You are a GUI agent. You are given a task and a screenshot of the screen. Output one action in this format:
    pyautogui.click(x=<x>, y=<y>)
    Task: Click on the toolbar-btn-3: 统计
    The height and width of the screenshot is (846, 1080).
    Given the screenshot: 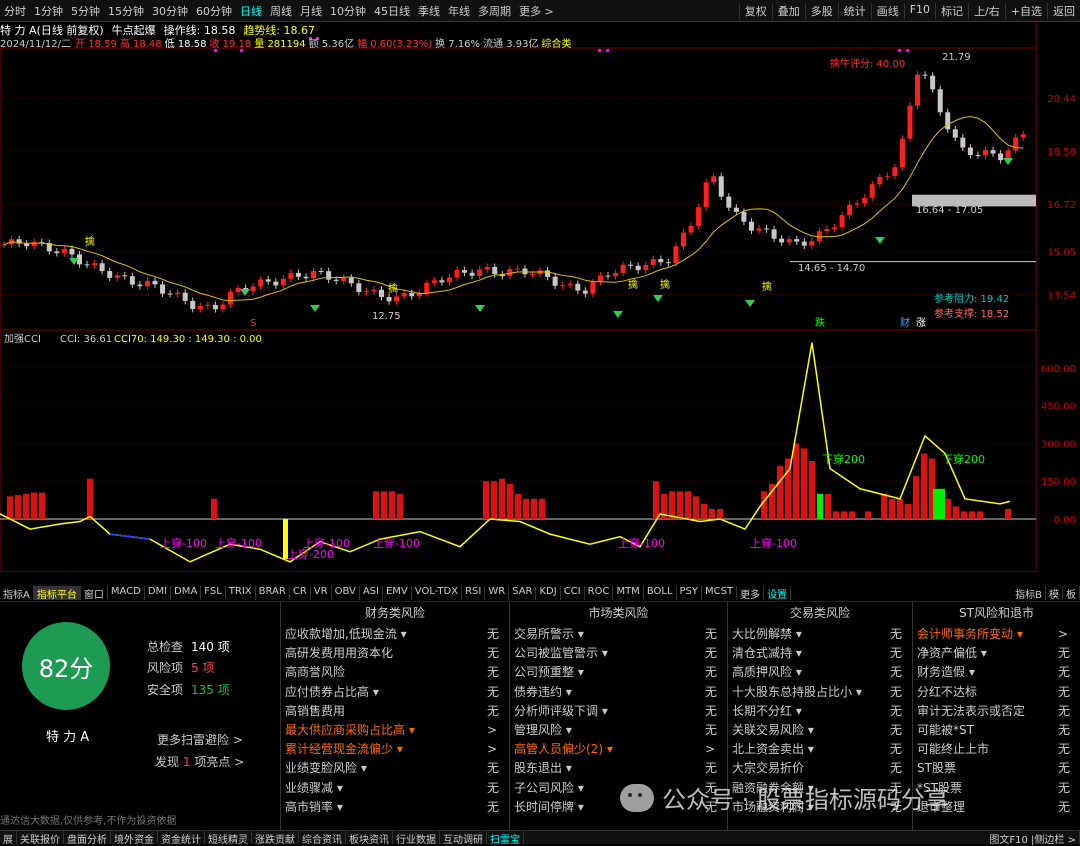 What is the action you would take?
    pyautogui.click(x=854, y=10)
    